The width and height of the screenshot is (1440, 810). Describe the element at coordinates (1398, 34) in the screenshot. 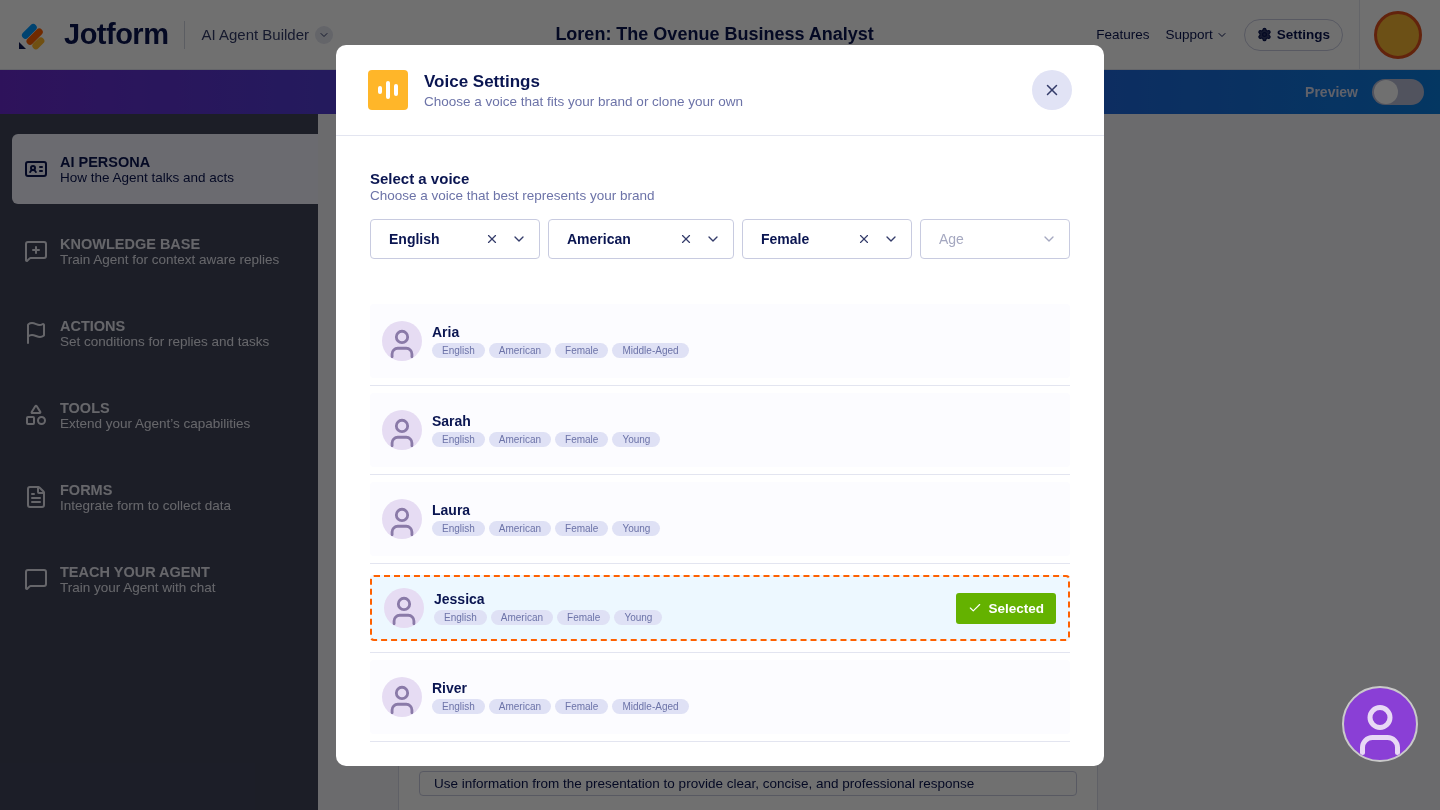

I see `avatar` at that location.